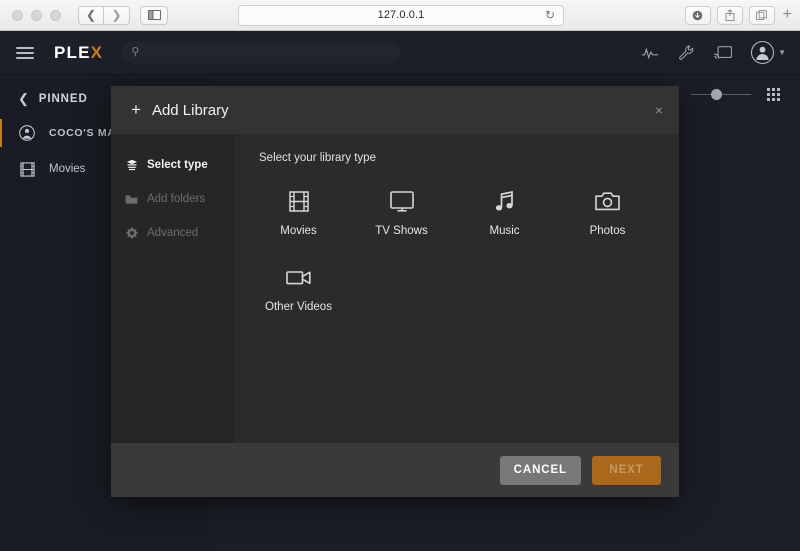 The image size is (800, 551). I want to click on download-icon, so click(697, 15).